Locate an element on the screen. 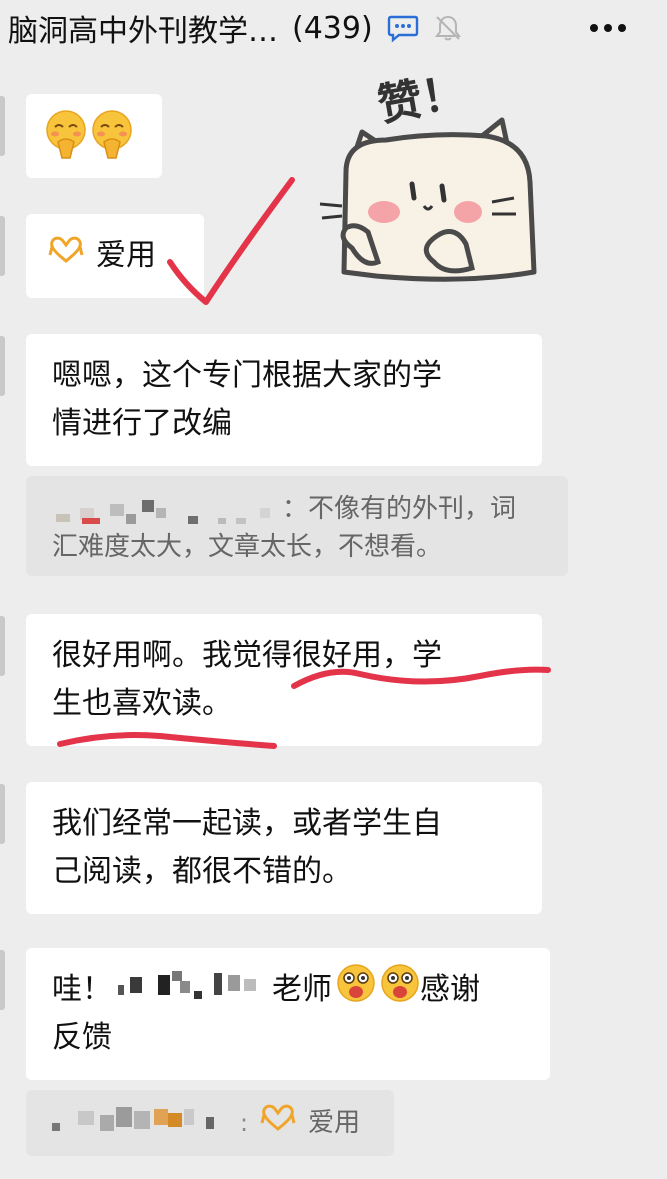 The height and width of the screenshot is (1179, 667). message-bubble: 嗯嗯，这个专门根据大家的学 情进行了改编 is located at coordinates (284, 400).